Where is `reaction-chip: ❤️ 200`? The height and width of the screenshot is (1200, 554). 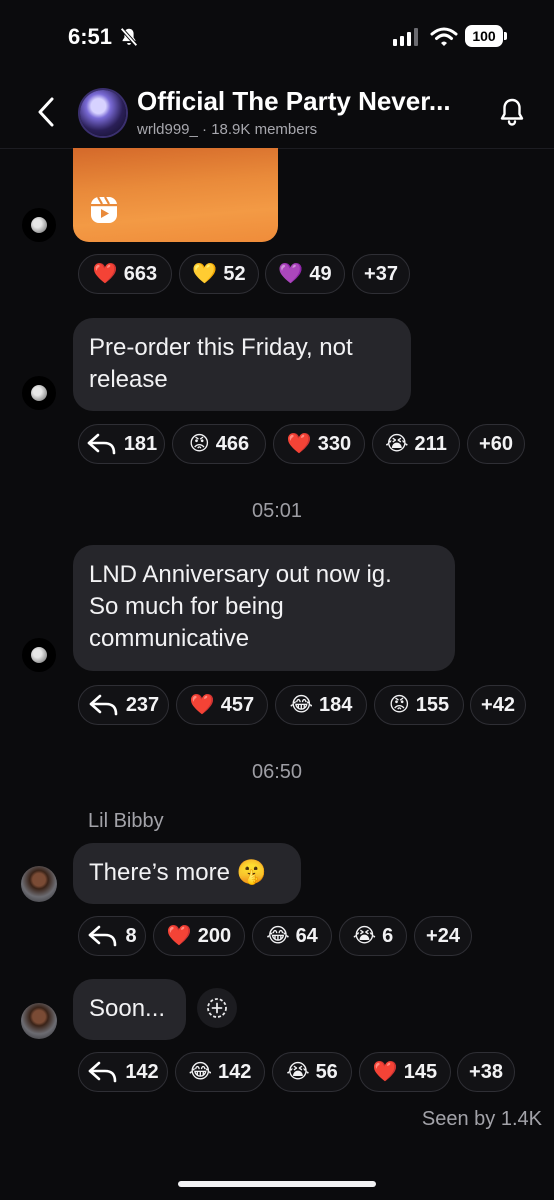
reaction-chip: ❤️ 200 is located at coordinates (199, 936).